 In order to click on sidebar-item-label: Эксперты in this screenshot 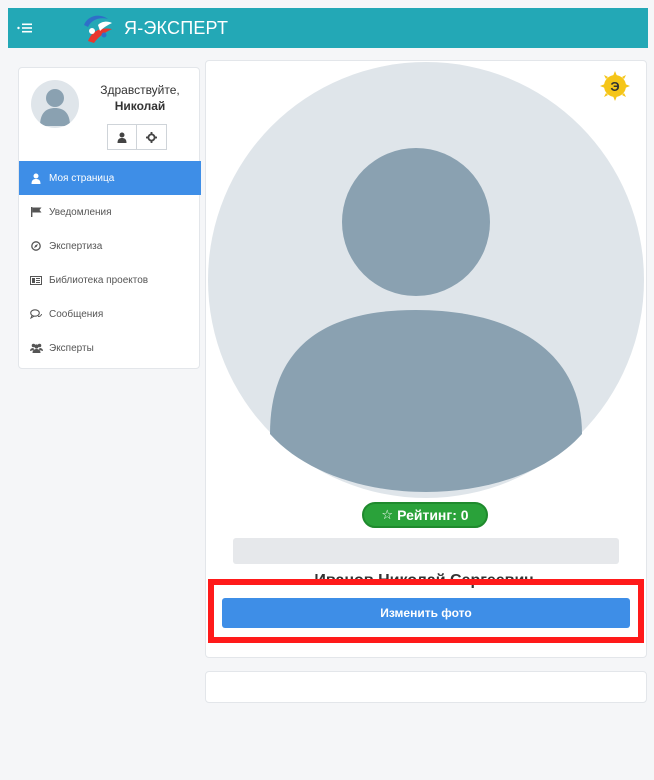, I will do `click(71, 348)`.